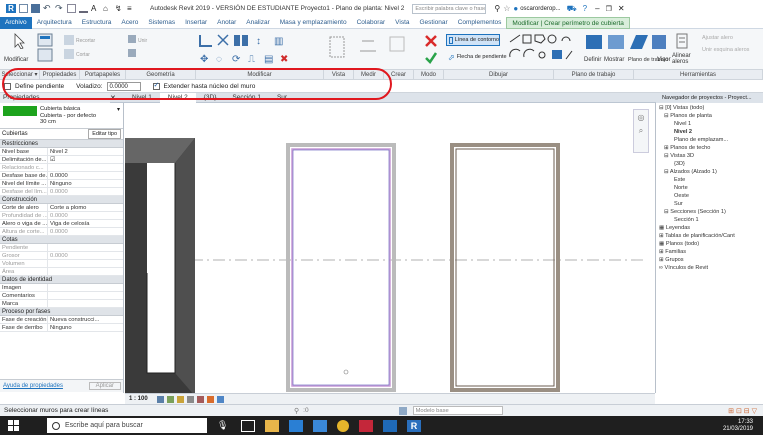 The image size is (763, 435). I want to click on type-dropdown-icon: ▾, so click(118, 115).